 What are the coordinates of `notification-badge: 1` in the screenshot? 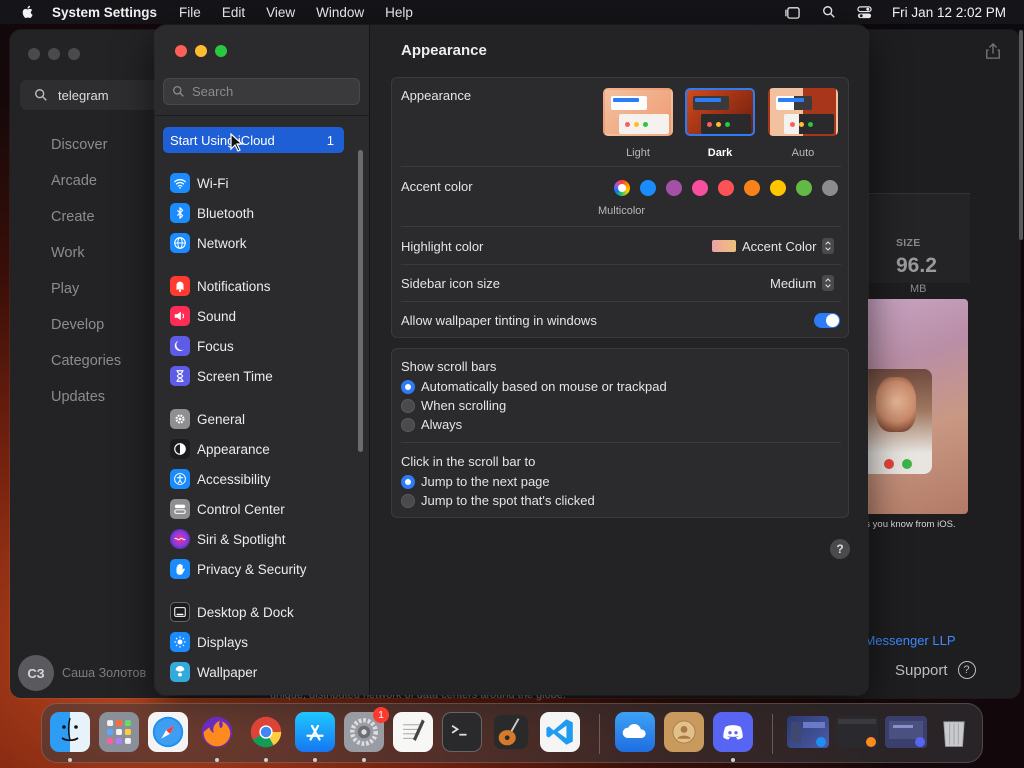 It's located at (381, 715).